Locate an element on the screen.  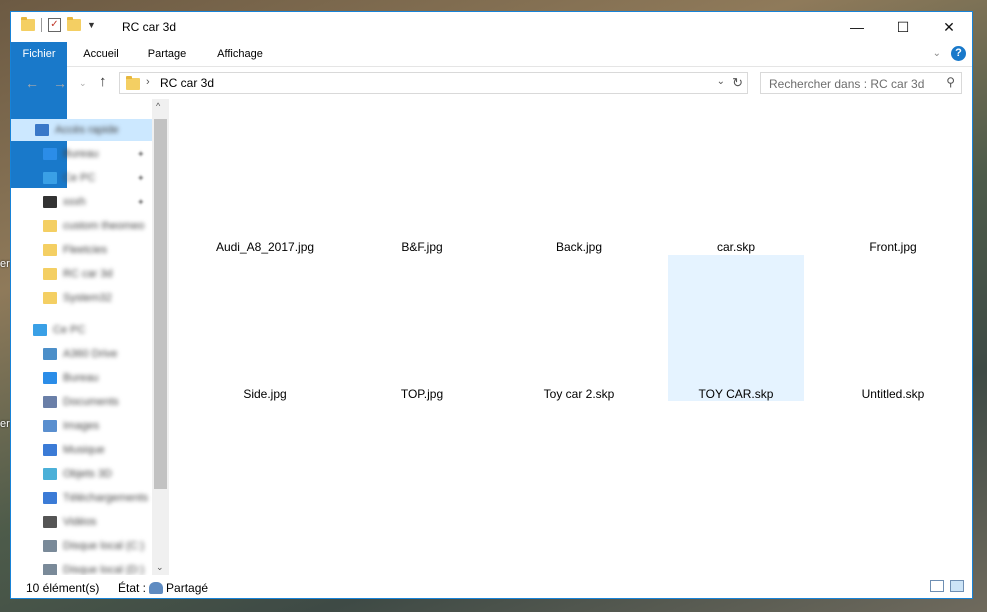
sidebar-item: Ce PC is located at coordinates (90, 330).